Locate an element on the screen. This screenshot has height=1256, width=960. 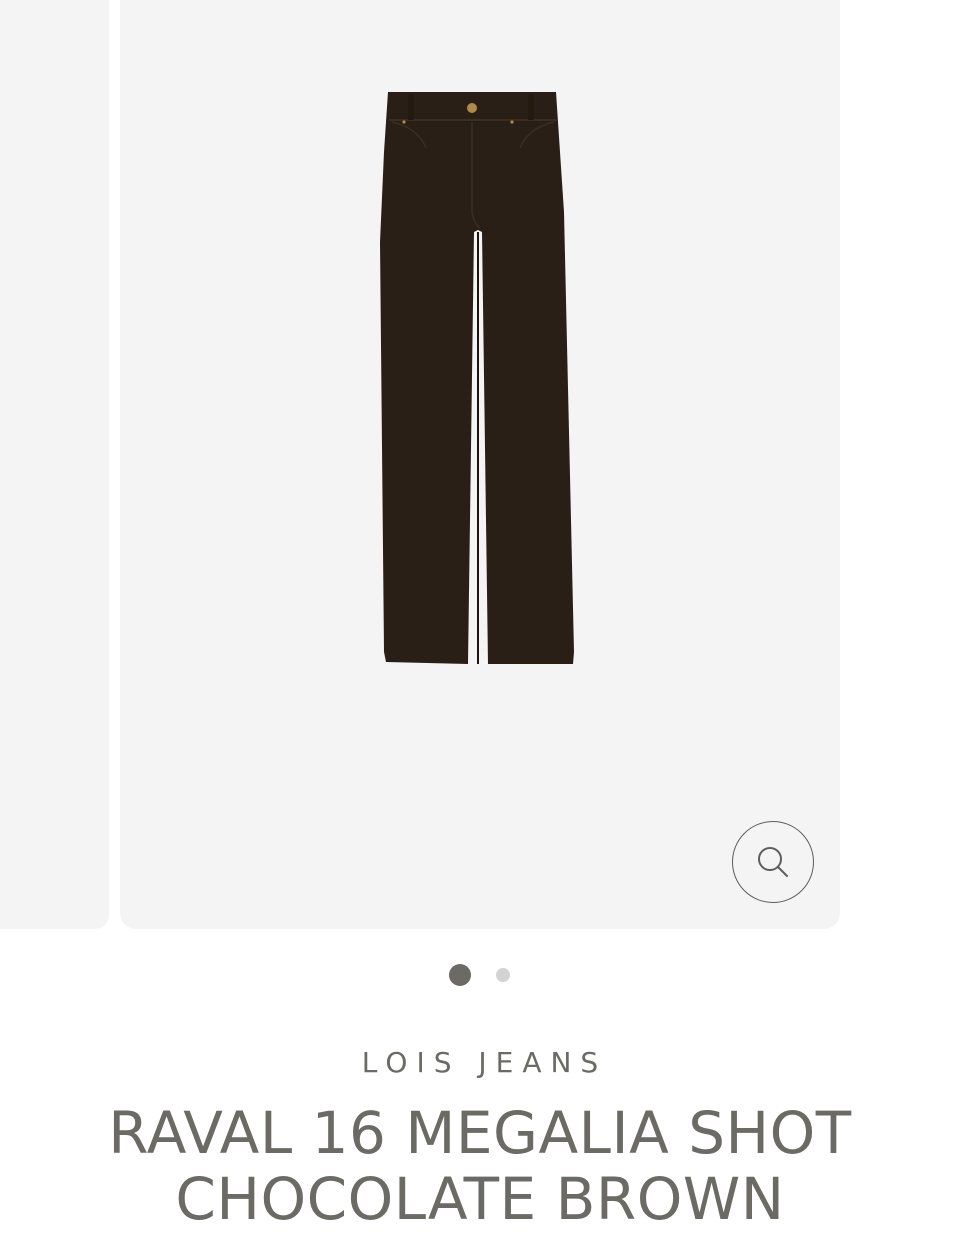
zoom-button is located at coordinates (773, 862).